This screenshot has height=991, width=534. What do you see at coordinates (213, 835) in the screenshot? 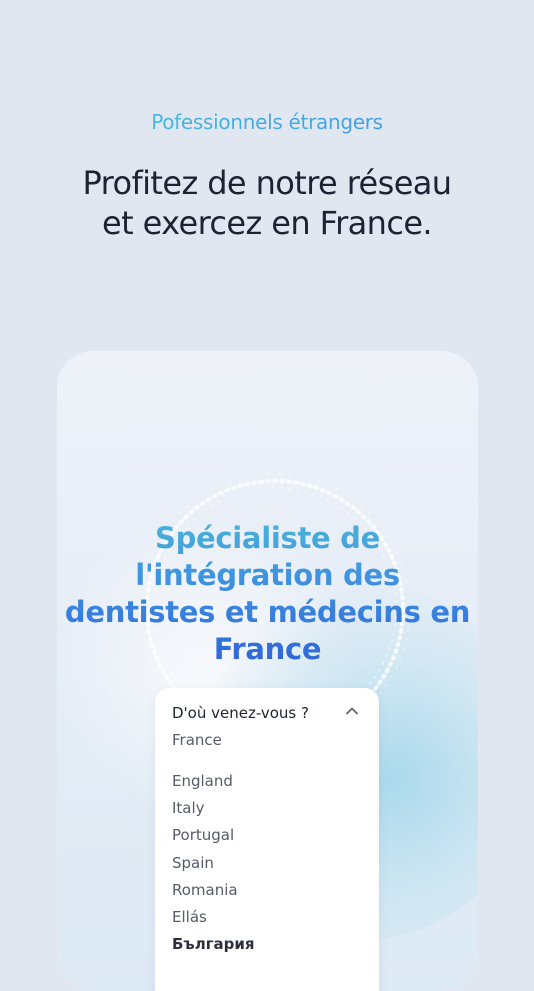
I see `dropdown-option: Portugal` at bounding box center [213, 835].